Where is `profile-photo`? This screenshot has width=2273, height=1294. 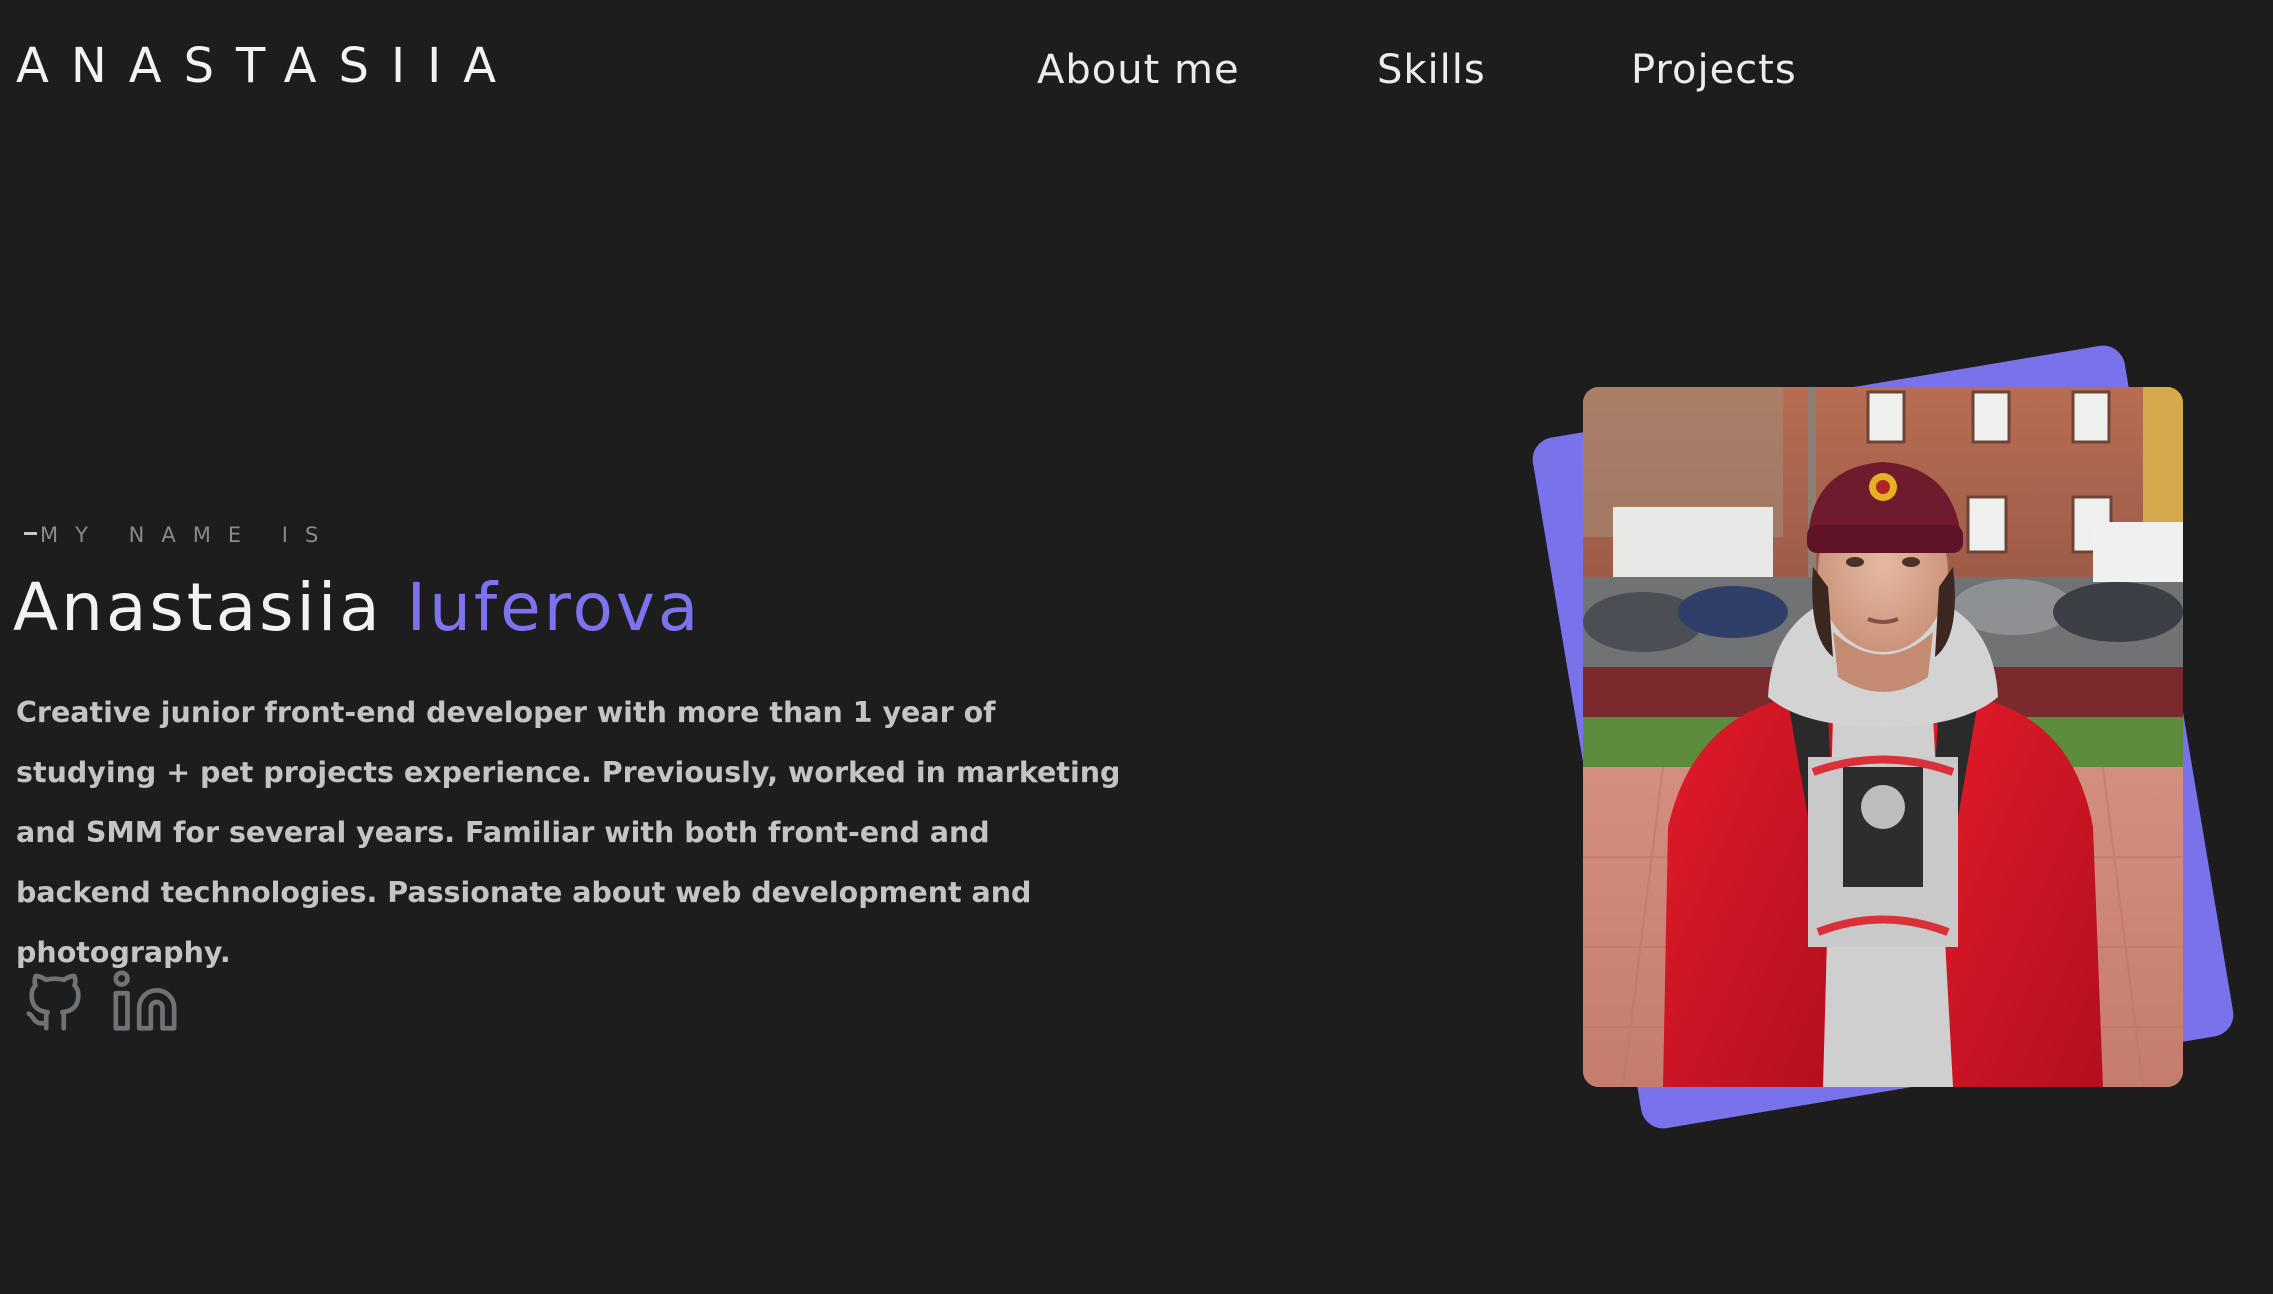 profile-photo is located at coordinates (1883, 737).